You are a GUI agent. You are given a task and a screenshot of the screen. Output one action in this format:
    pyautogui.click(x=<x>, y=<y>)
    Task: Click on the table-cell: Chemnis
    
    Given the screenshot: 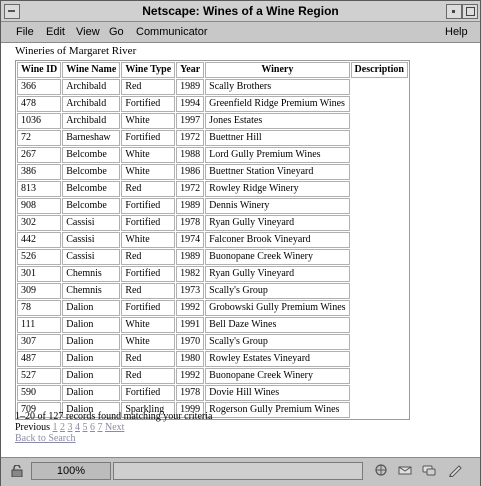 What is the action you would take?
    pyautogui.click(x=91, y=291)
    